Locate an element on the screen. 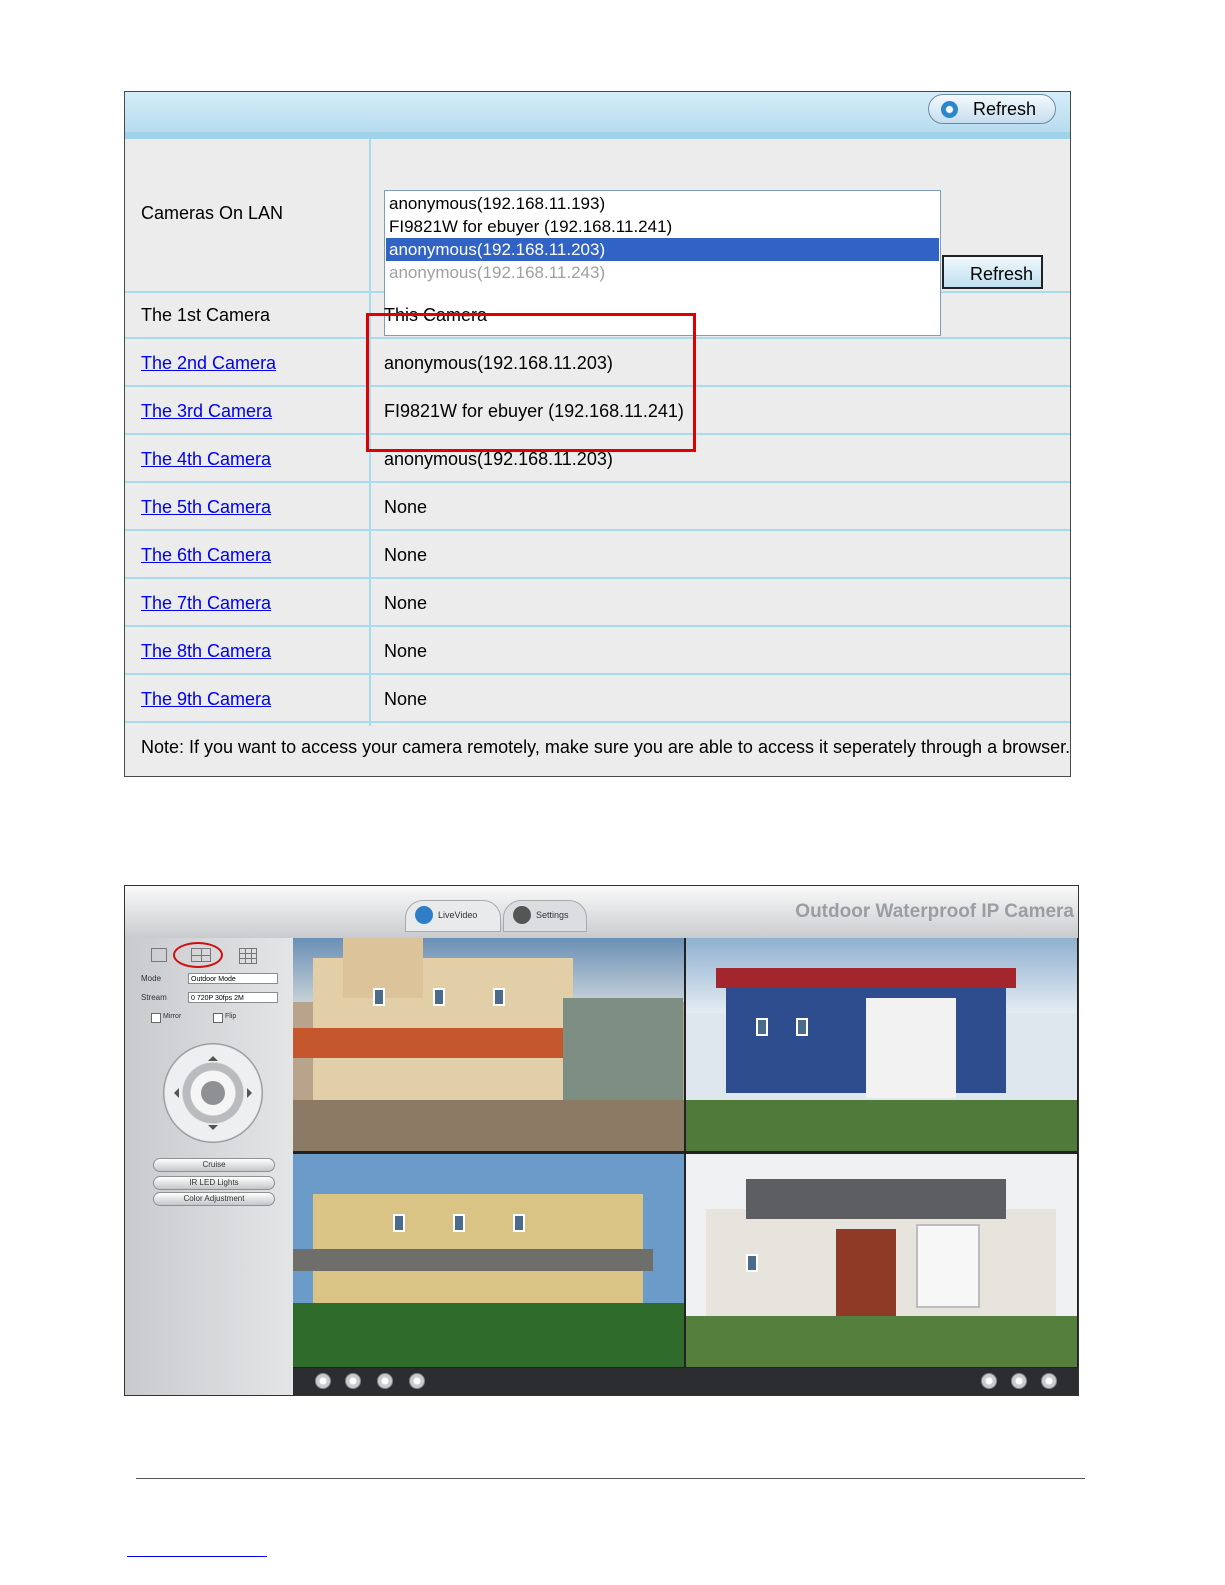 The height and width of the screenshot is (1585, 1225). brand-title: Outdoor Waterproof IP Camera is located at coordinates (934, 911).